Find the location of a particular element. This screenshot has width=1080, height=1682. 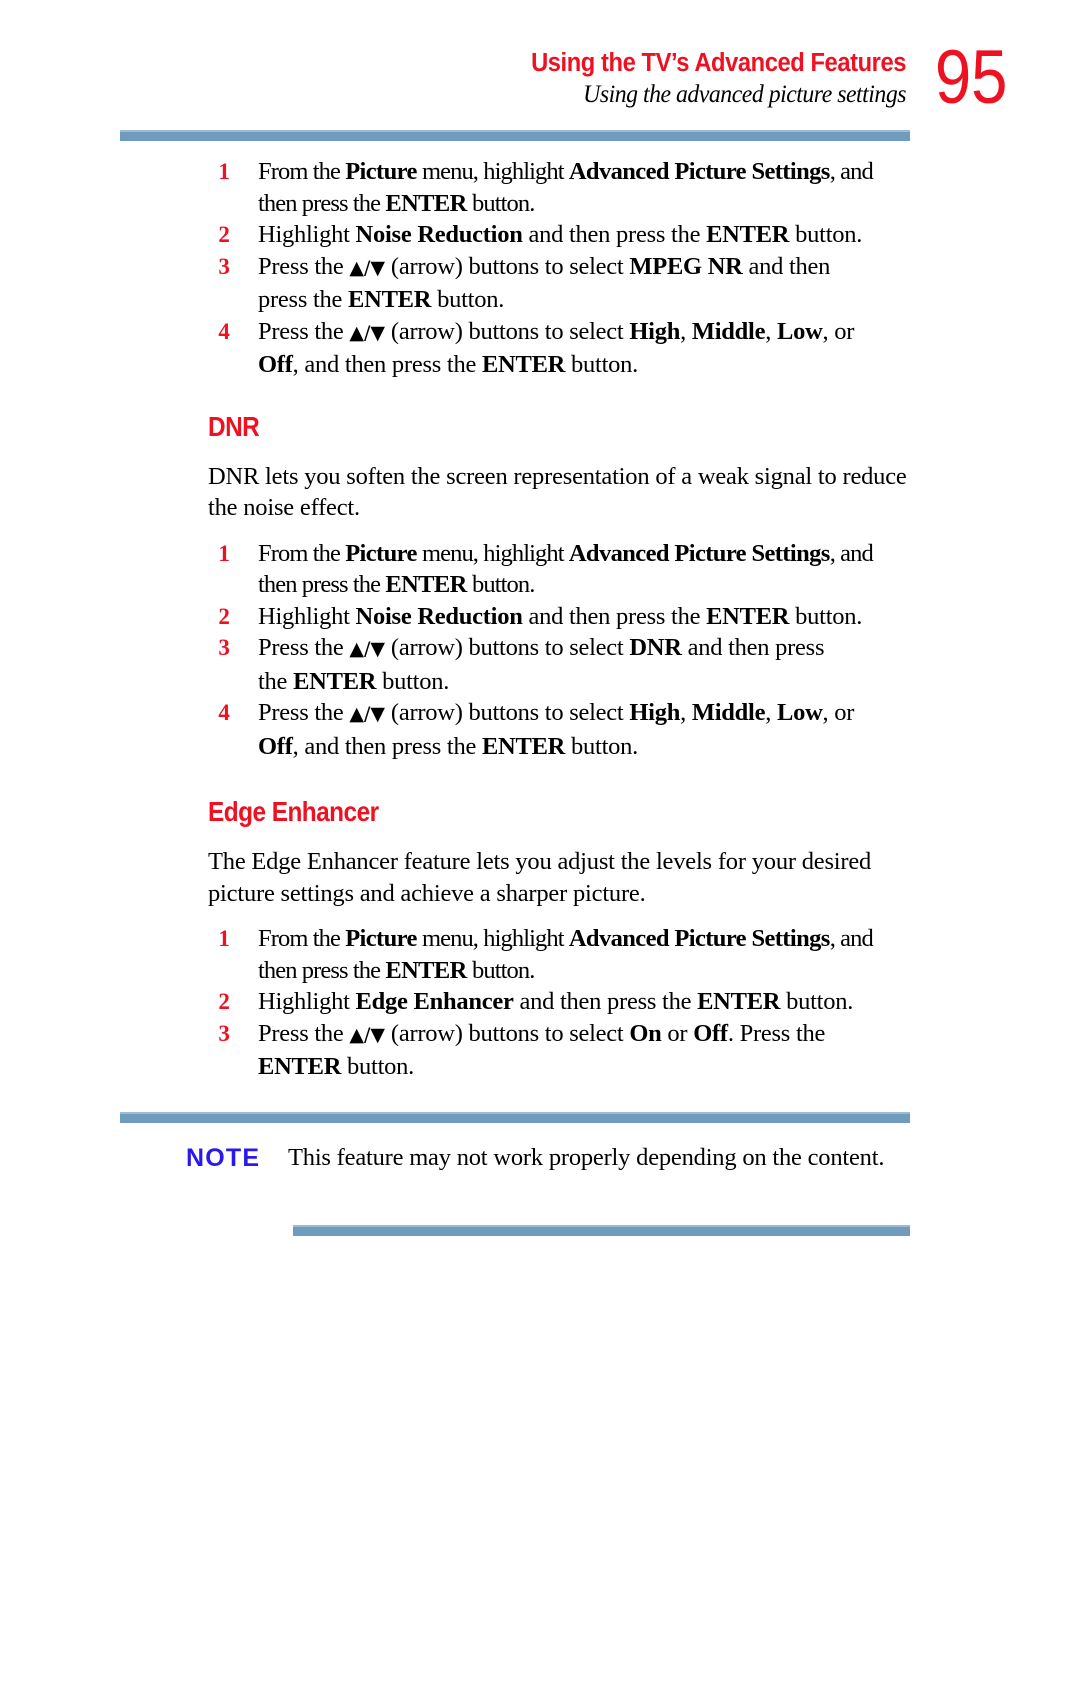

step-text-bold: MPEG NR is located at coordinates (686, 266).